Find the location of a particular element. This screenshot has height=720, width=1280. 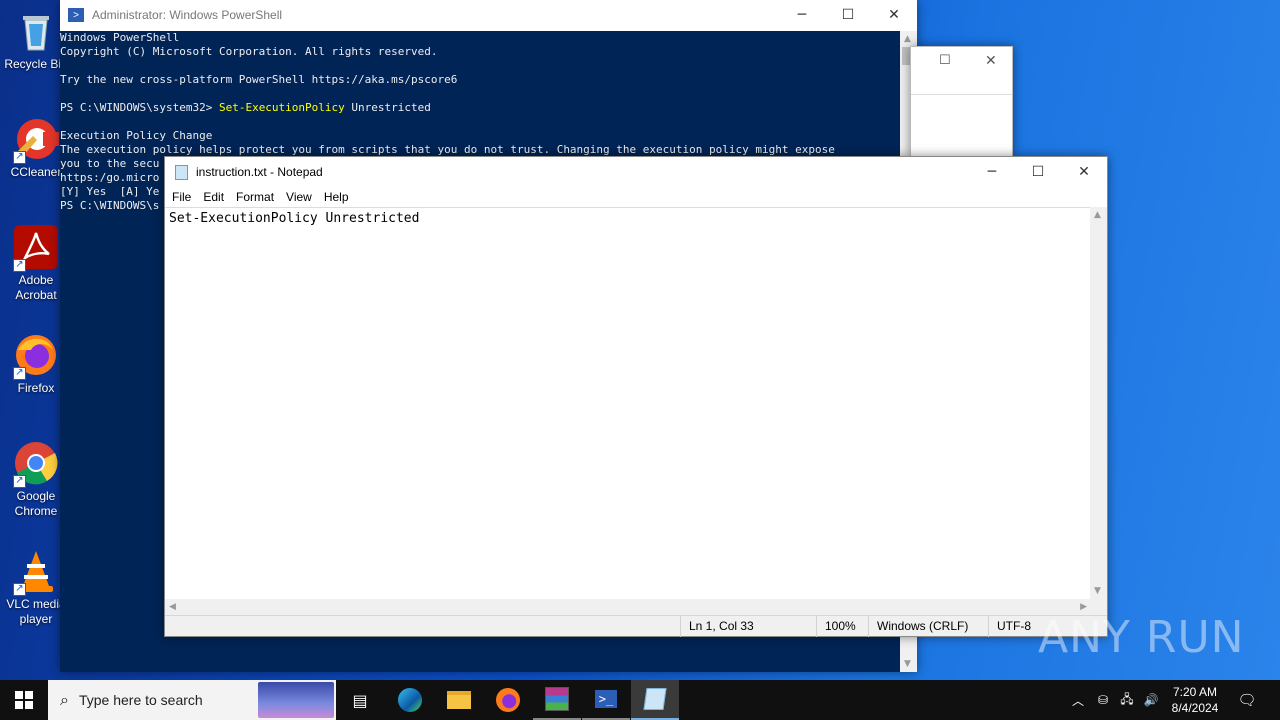

taskbar-edge is located at coordinates (410, 700).